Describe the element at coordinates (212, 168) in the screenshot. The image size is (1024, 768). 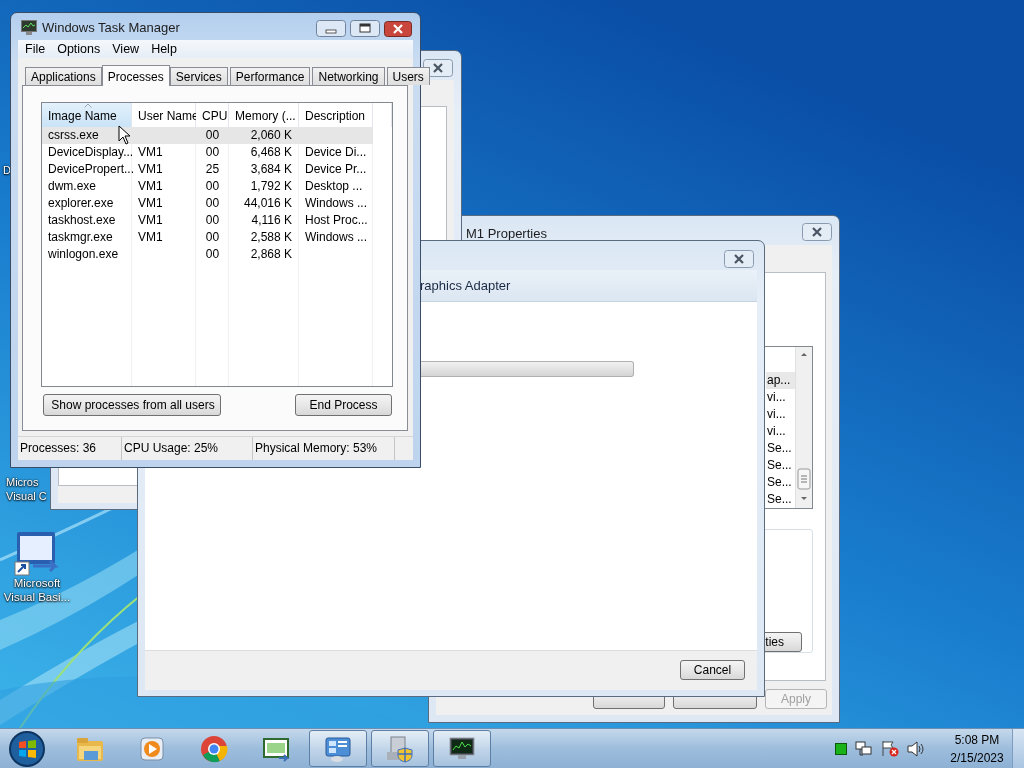
I see `table-cell: 25` at that location.